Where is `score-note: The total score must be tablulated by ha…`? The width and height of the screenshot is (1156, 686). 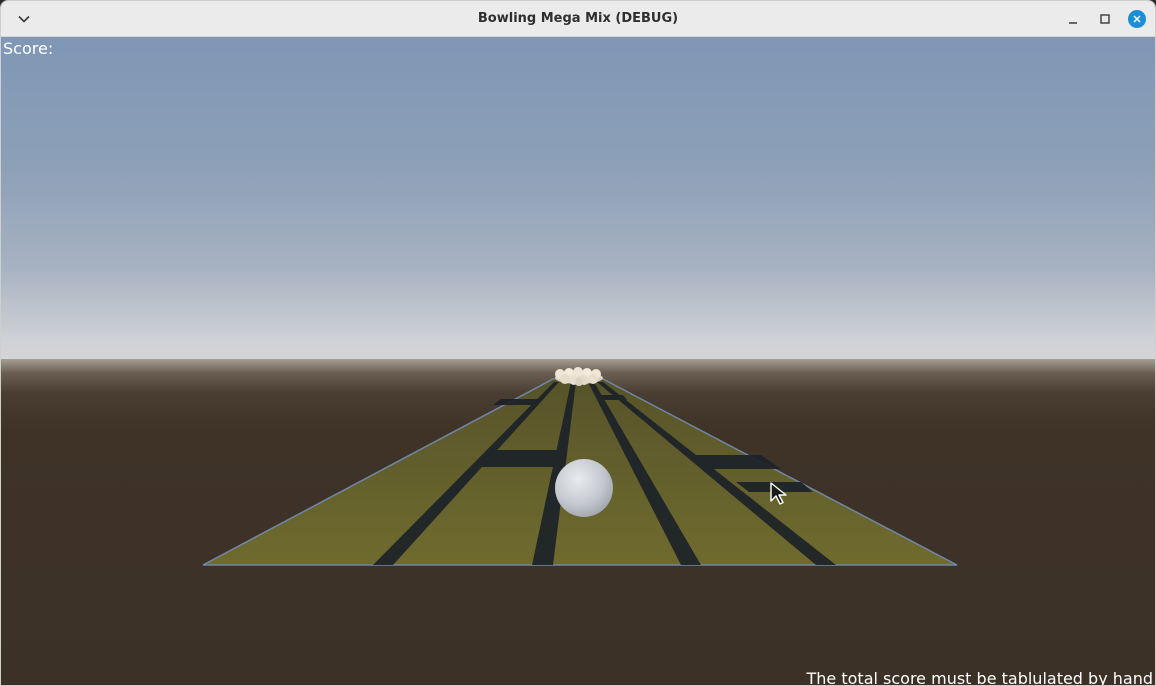 score-note: The total score must be tablulated by ha… is located at coordinates (979, 677).